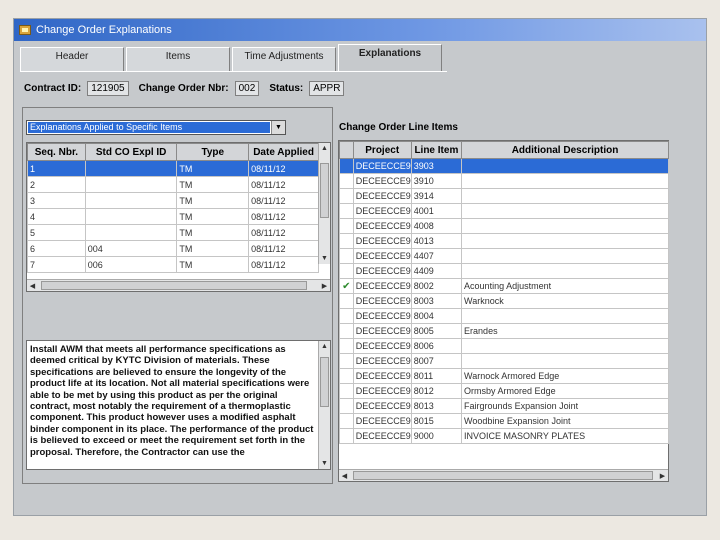 This screenshot has height=540, width=720. Describe the element at coordinates (278, 127) in the screenshot. I see `chevron-down-icon: ▼` at that location.